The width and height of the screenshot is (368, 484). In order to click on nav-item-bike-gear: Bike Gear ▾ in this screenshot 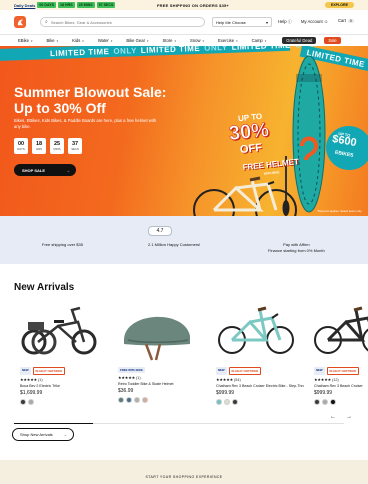, I will do `click(137, 40)`.